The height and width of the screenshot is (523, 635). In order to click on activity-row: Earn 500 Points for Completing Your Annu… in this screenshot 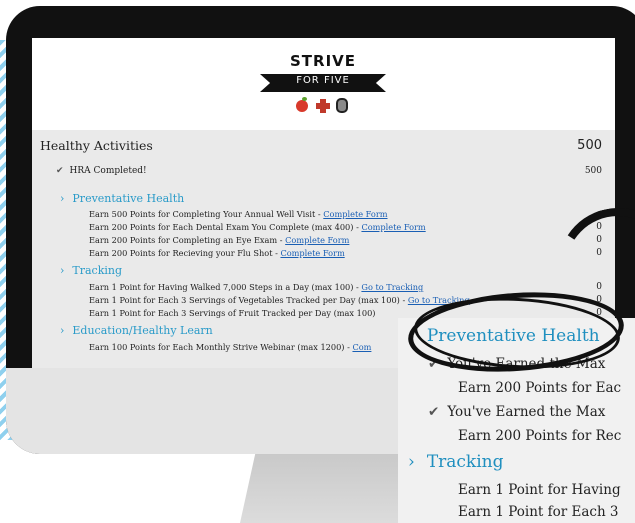, I will do `click(238, 214)`.